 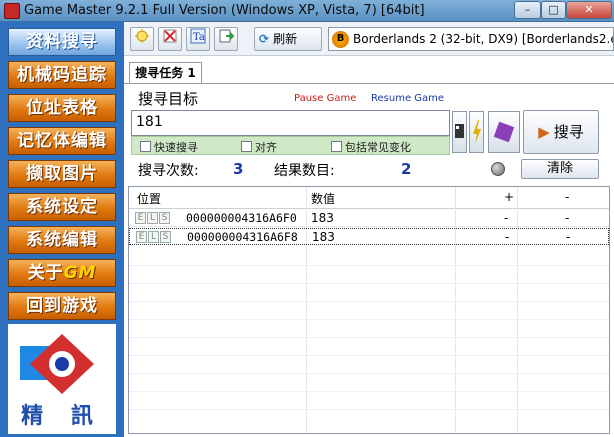 What do you see at coordinates (369, 236) in the screenshot?
I see `table-row: ELS 000000004316A6F8 183 - -` at bounding box center [369, 236].